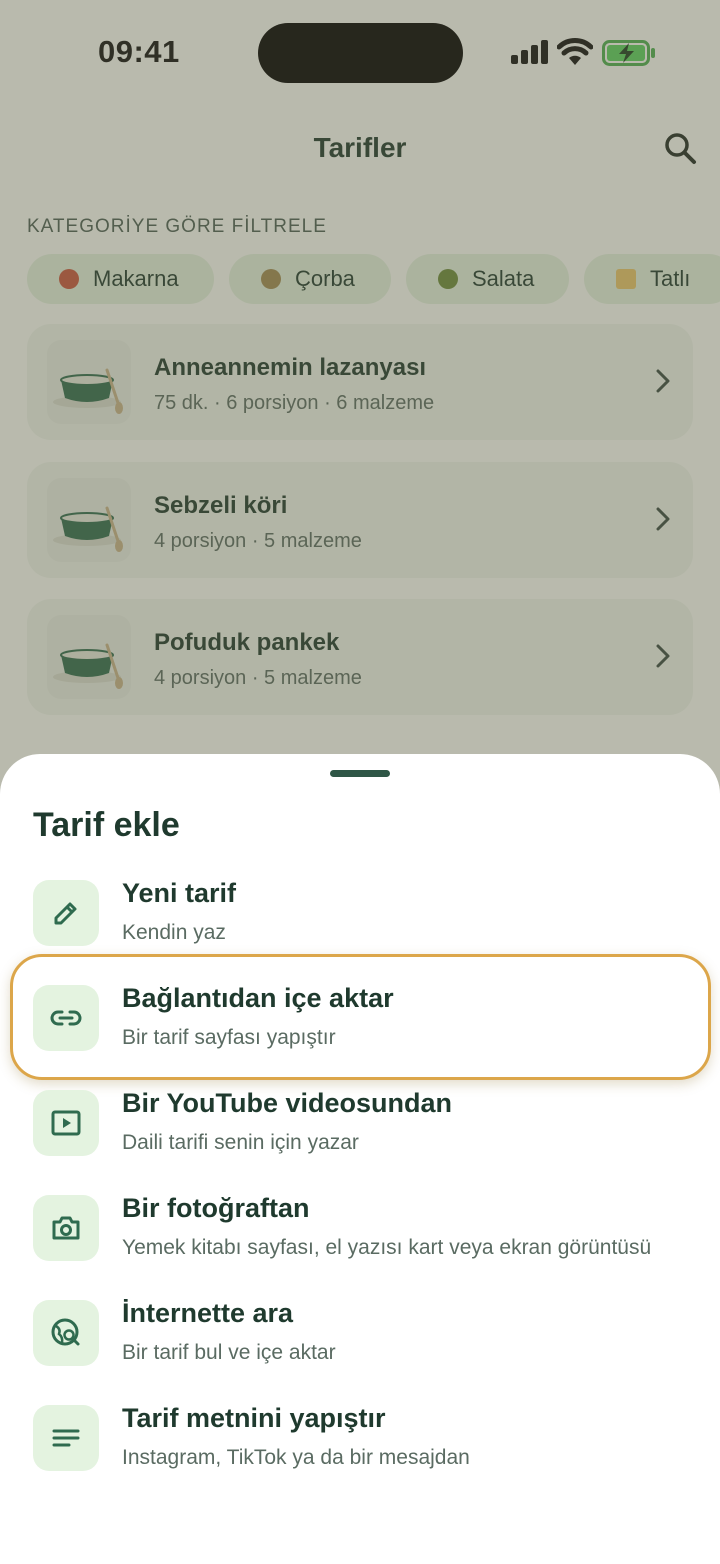 This screenshot has height=1564, width=720. What do you see at coordinates (254, 1418) in the screenshot?
I see `option-title: Tarif metnini yapıştır` at bounding box center [254, 1418].